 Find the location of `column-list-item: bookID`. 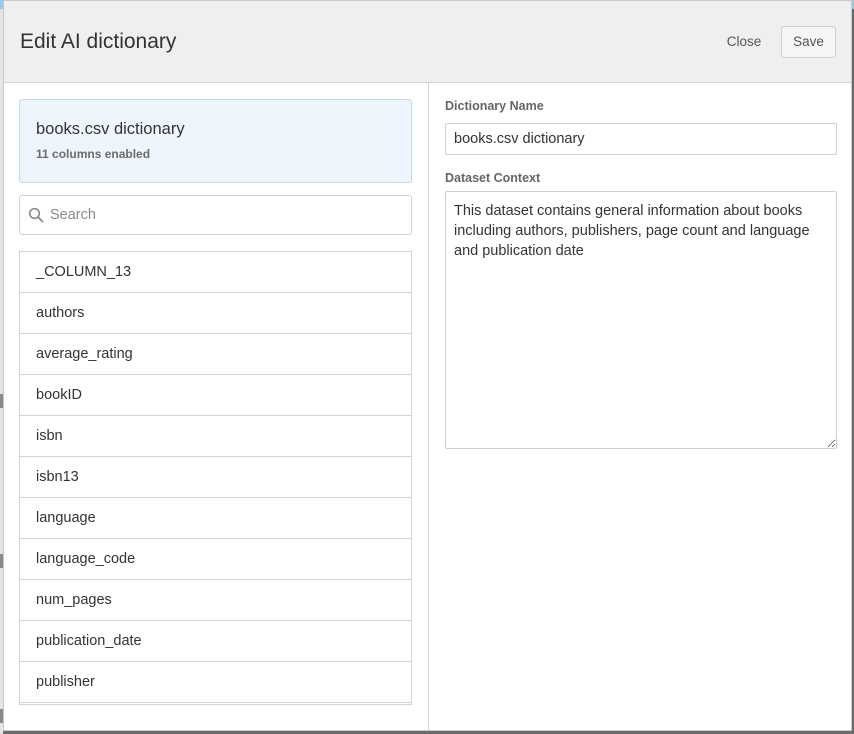

column-list-item: bookID is located at coordinates (215, 395).